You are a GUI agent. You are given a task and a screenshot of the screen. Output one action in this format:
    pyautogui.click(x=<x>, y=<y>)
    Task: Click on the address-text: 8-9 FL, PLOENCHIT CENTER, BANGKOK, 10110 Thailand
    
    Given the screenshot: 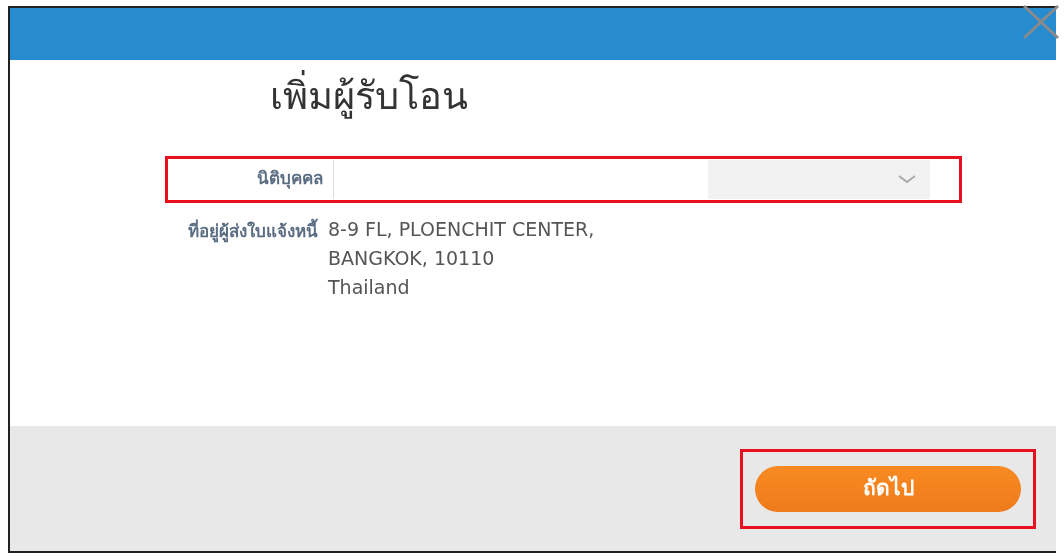 What is the action you would take?
    pyautogui.click(x=461, y=258)
    